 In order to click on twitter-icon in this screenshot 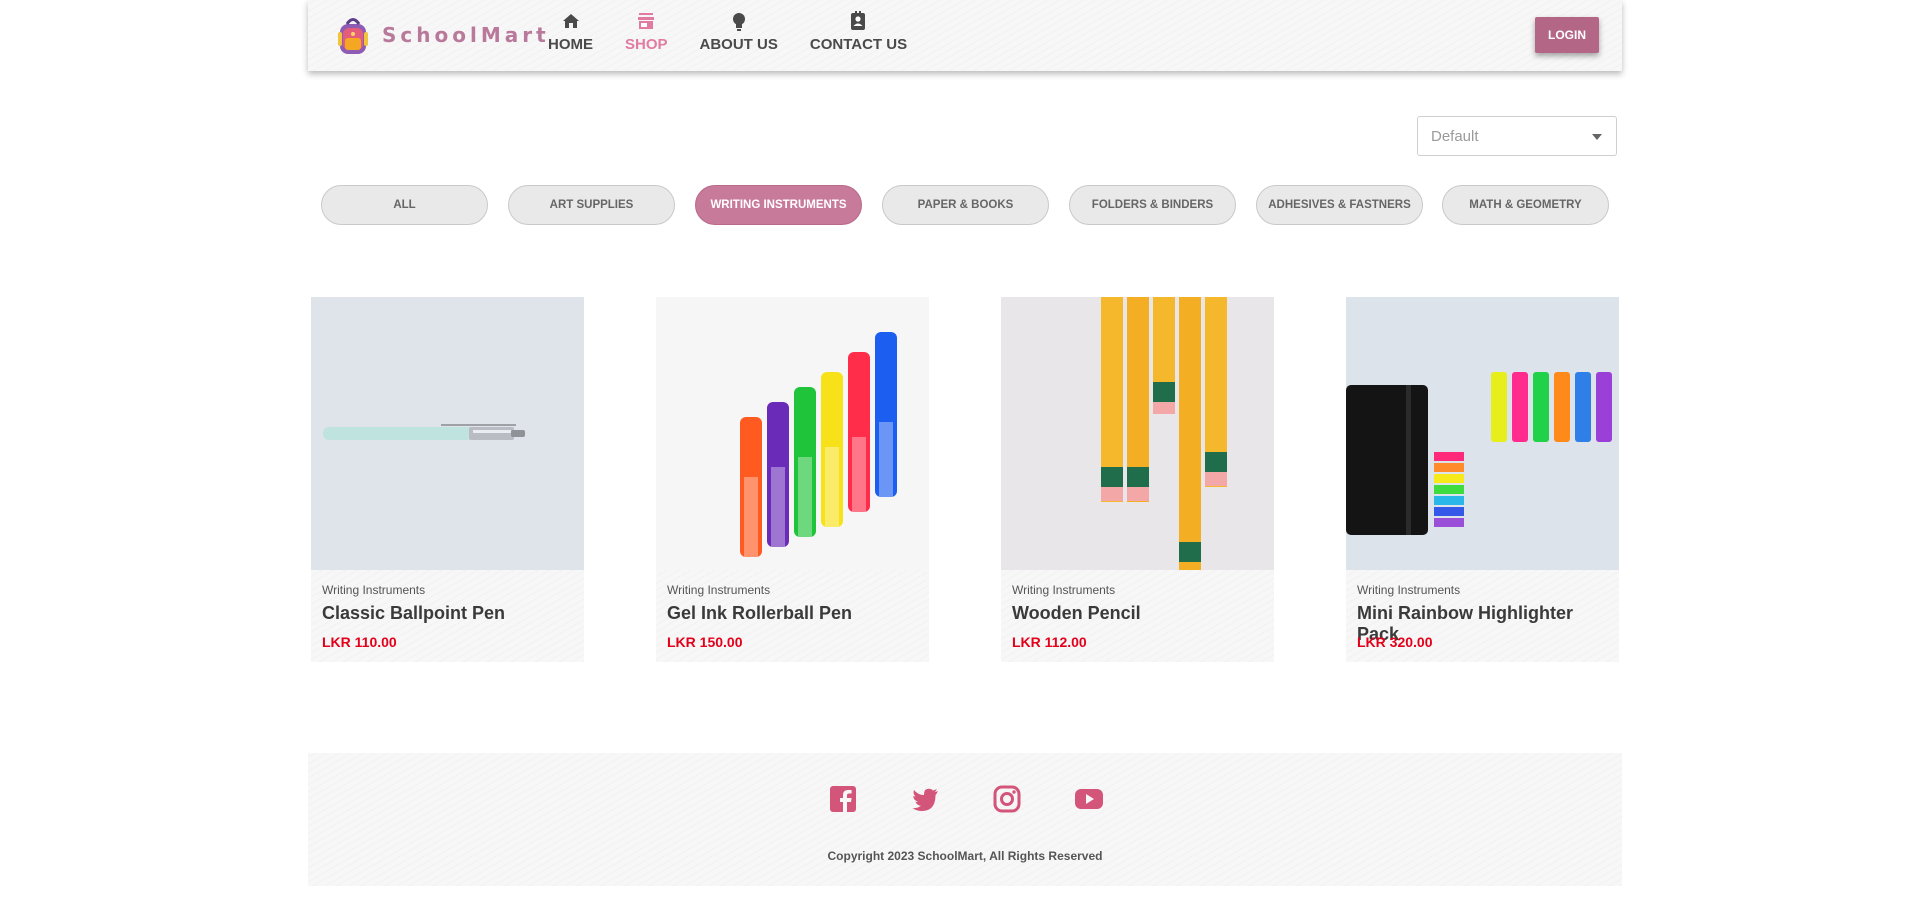, I will do `click(925, 799)`.